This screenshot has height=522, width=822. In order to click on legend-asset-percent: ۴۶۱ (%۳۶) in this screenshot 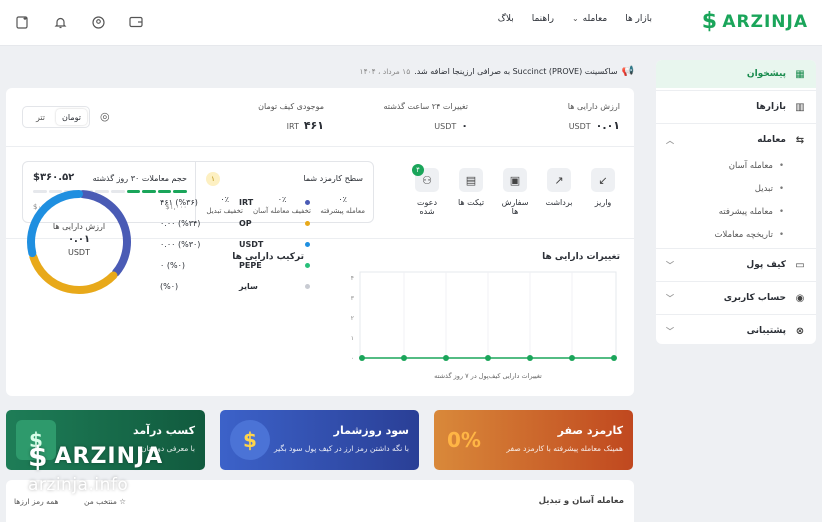, I will do `click(179, 202)`.